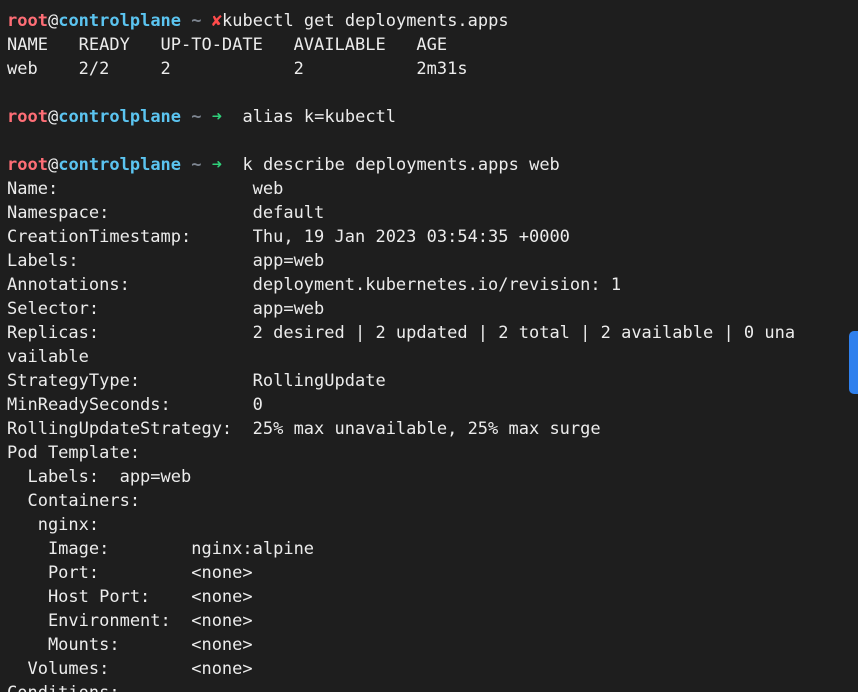  What do you see at coordinates (853, 362) in the screenshot?
I see `scrollbar-thumb` at bounding box center [853, 362].